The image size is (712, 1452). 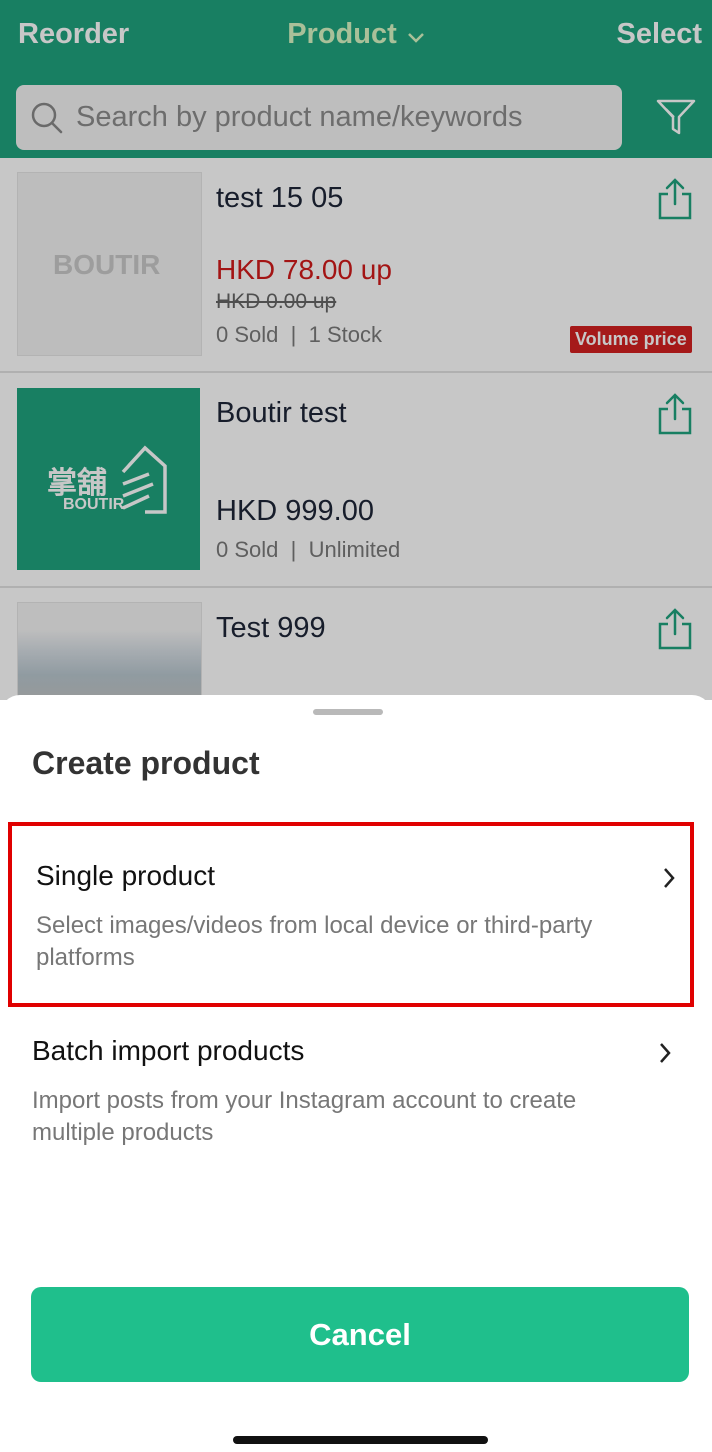 I want to click on option-title: Batch import products, so click(x=168, y=1050).